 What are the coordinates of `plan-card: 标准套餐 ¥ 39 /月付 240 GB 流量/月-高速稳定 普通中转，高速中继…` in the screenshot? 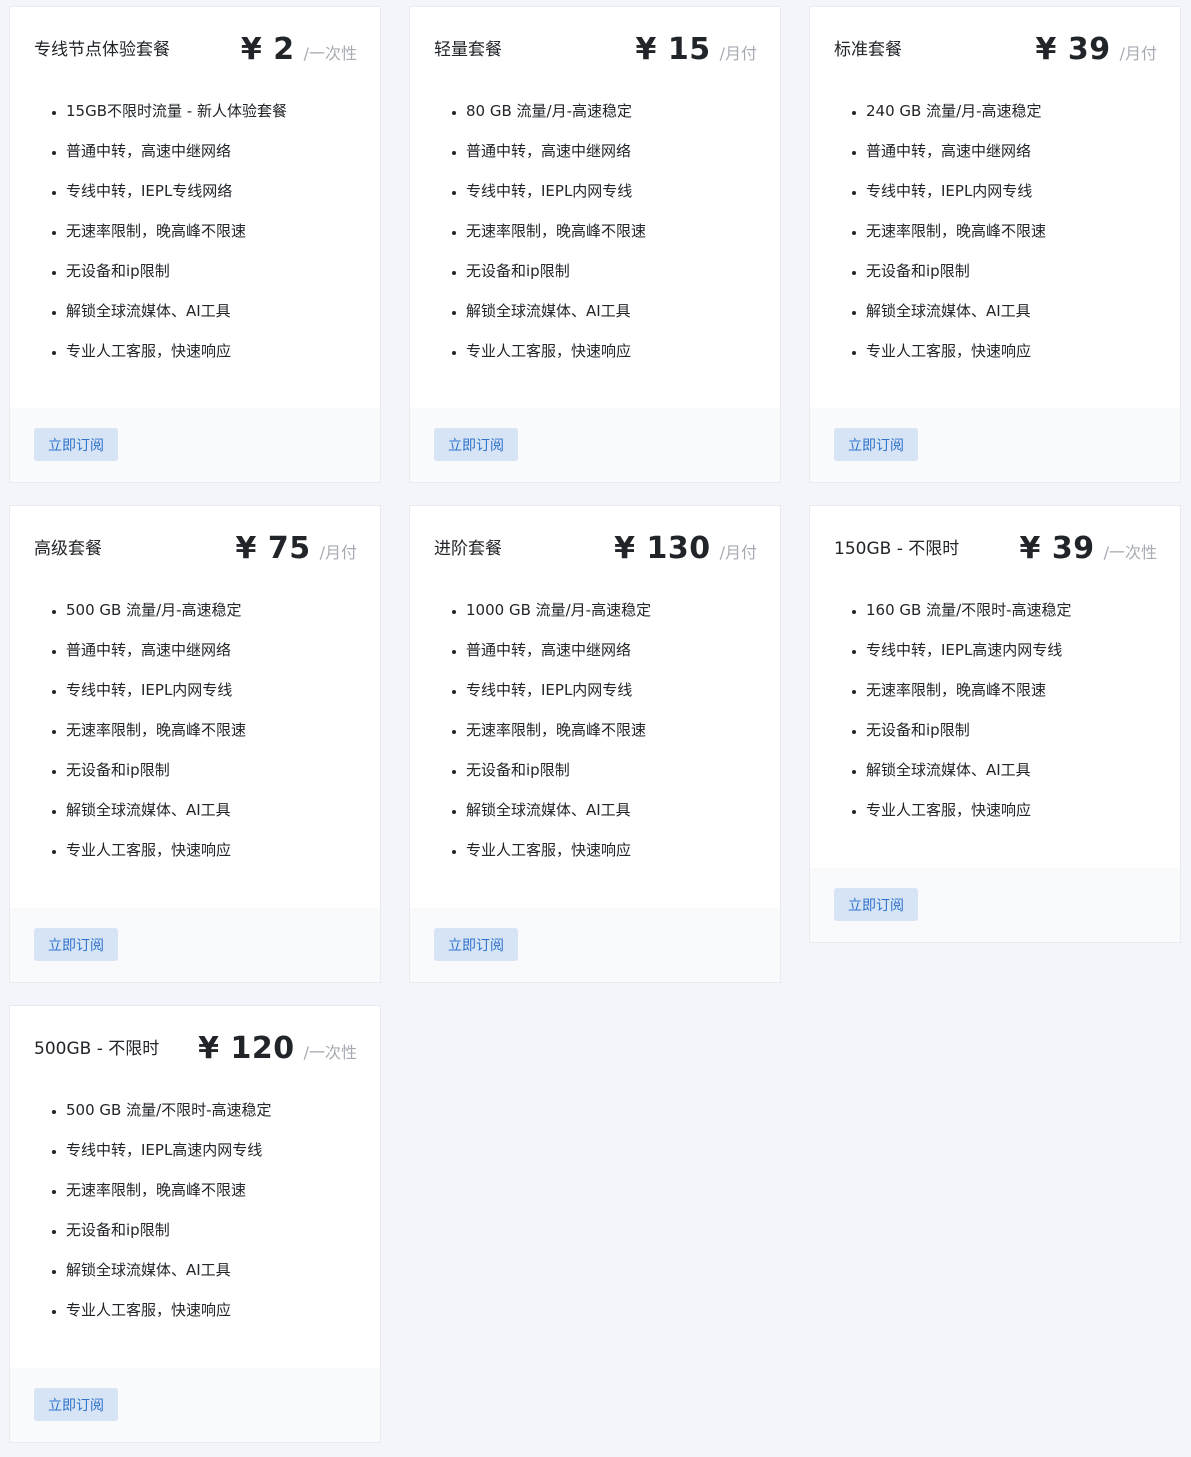 It's located at (995, 244).